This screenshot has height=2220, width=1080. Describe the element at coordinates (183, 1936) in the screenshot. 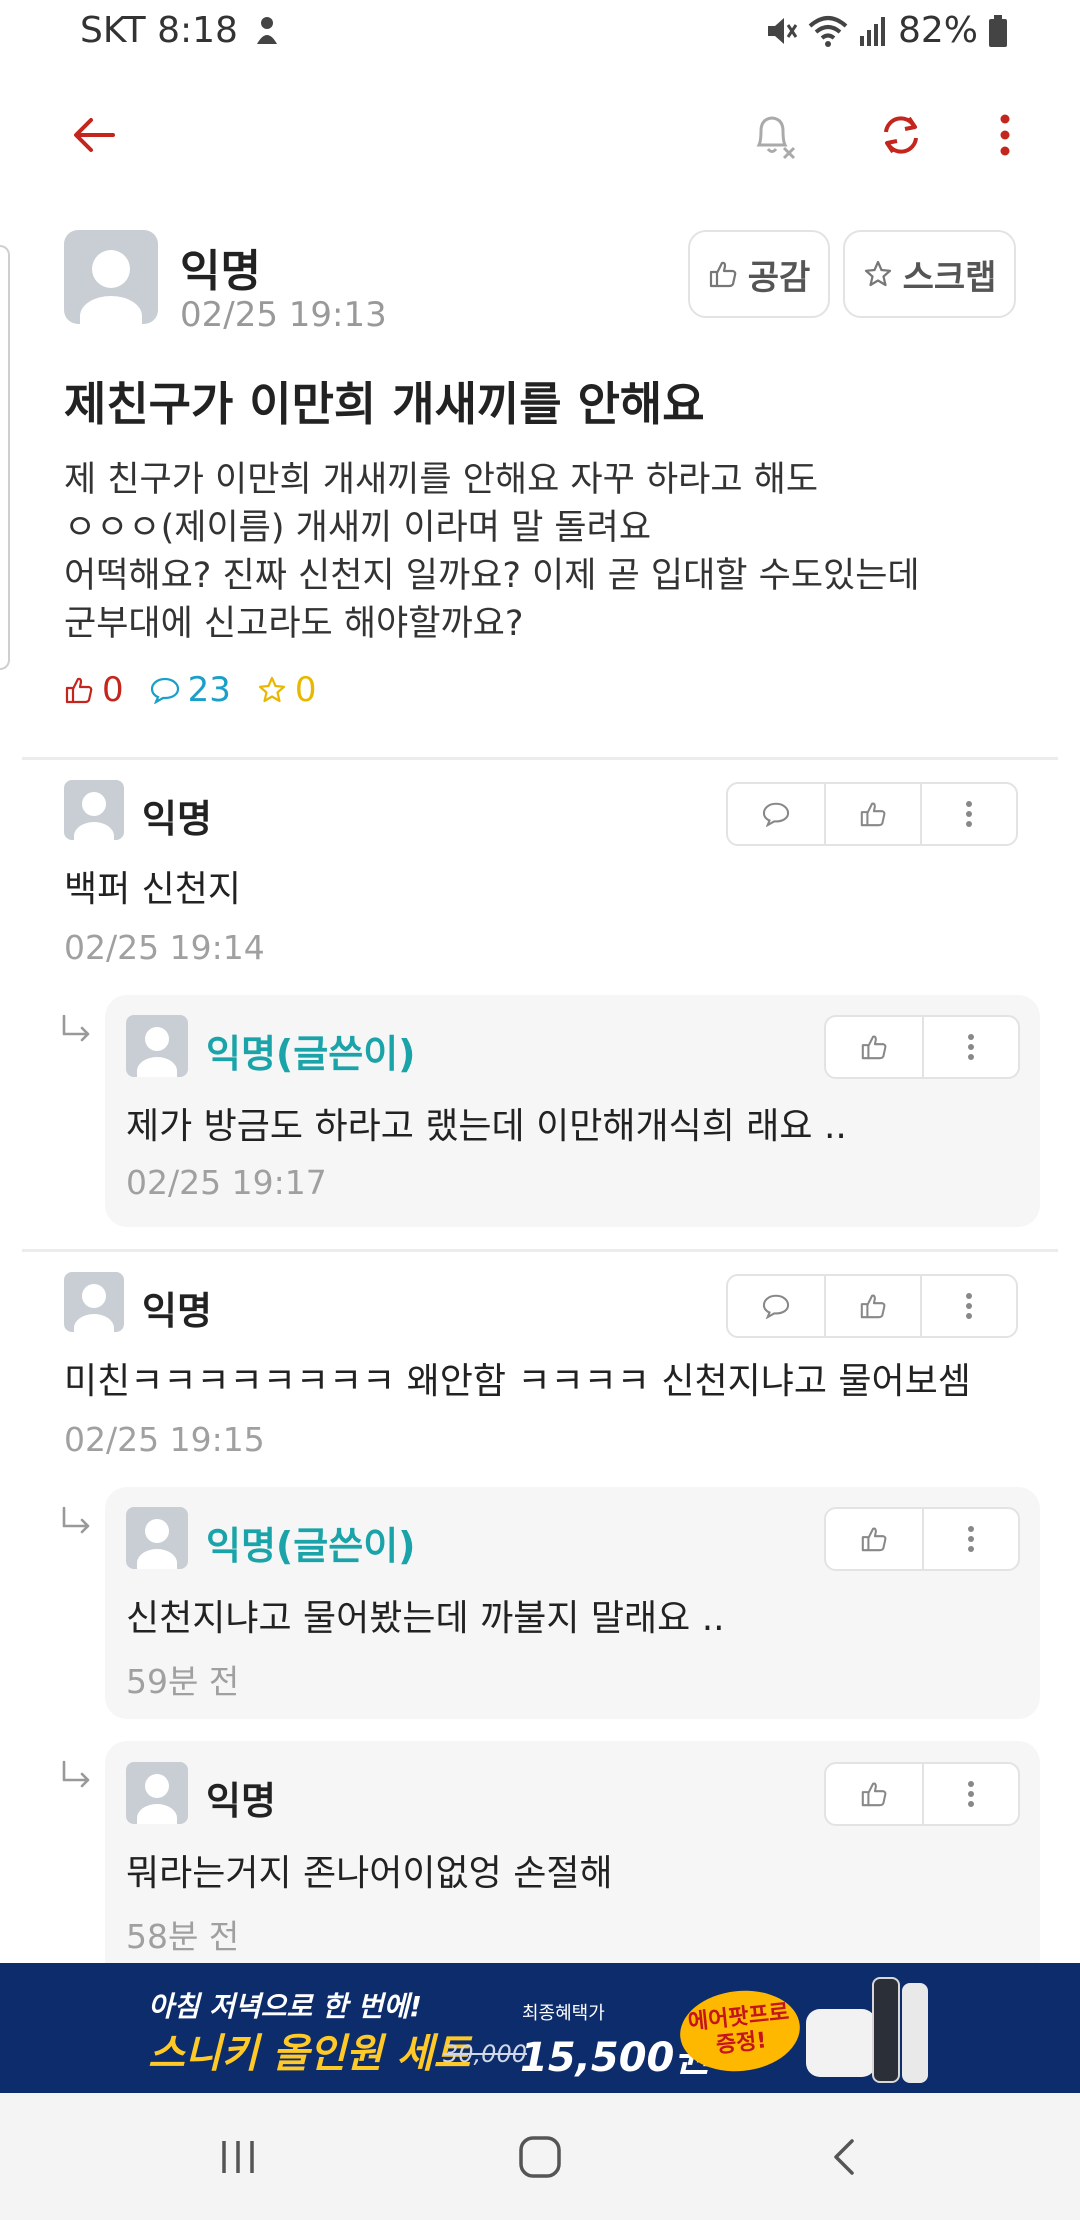

I see `reply-date: 58분 전` at that location.